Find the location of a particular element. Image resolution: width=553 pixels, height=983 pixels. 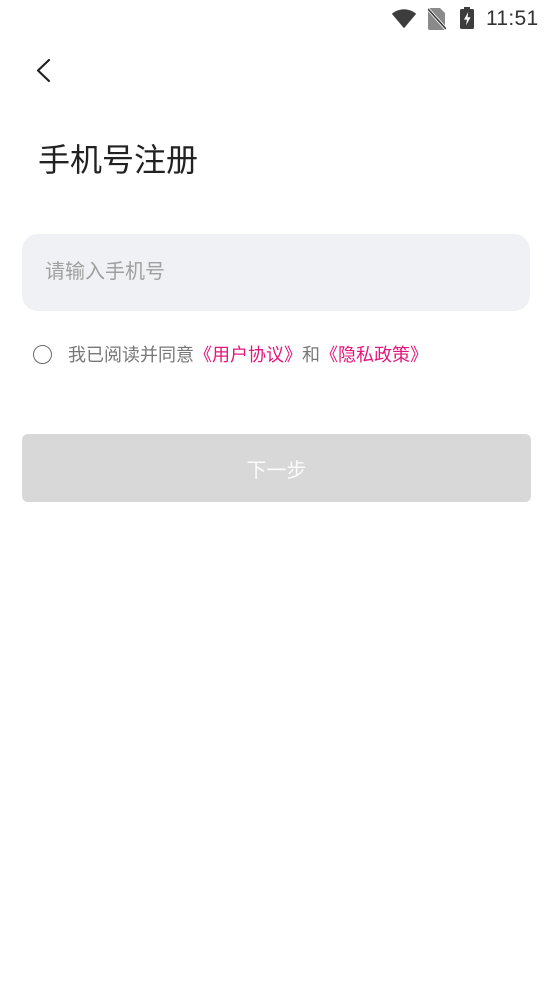

chevron-left-icon is located at coordinates (43, 70).